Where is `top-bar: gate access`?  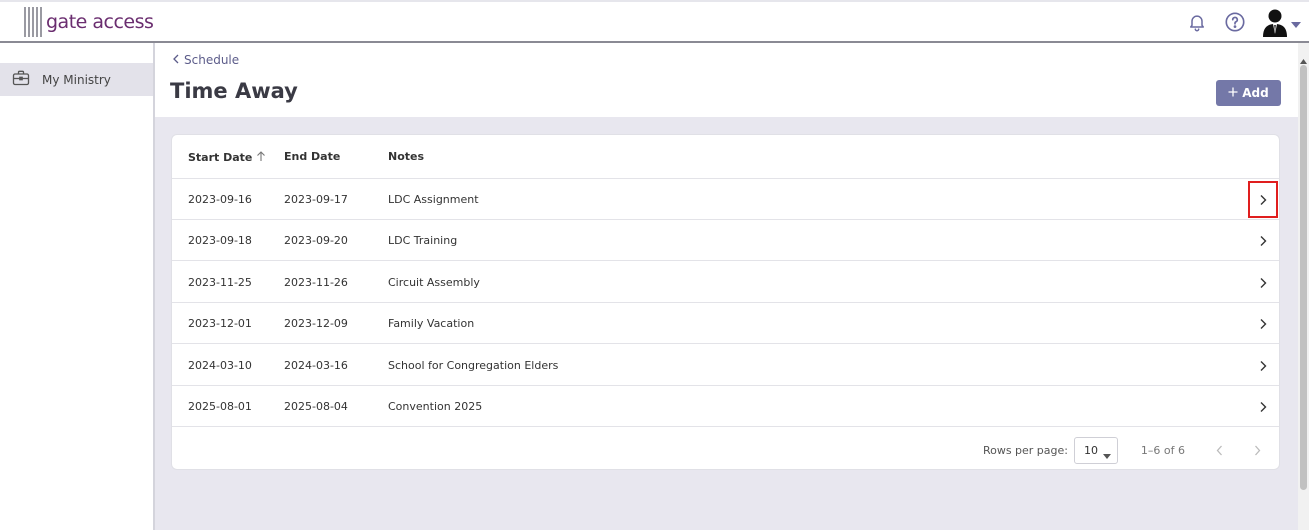
top-bar: gate access is located at coordinates (654, 21).